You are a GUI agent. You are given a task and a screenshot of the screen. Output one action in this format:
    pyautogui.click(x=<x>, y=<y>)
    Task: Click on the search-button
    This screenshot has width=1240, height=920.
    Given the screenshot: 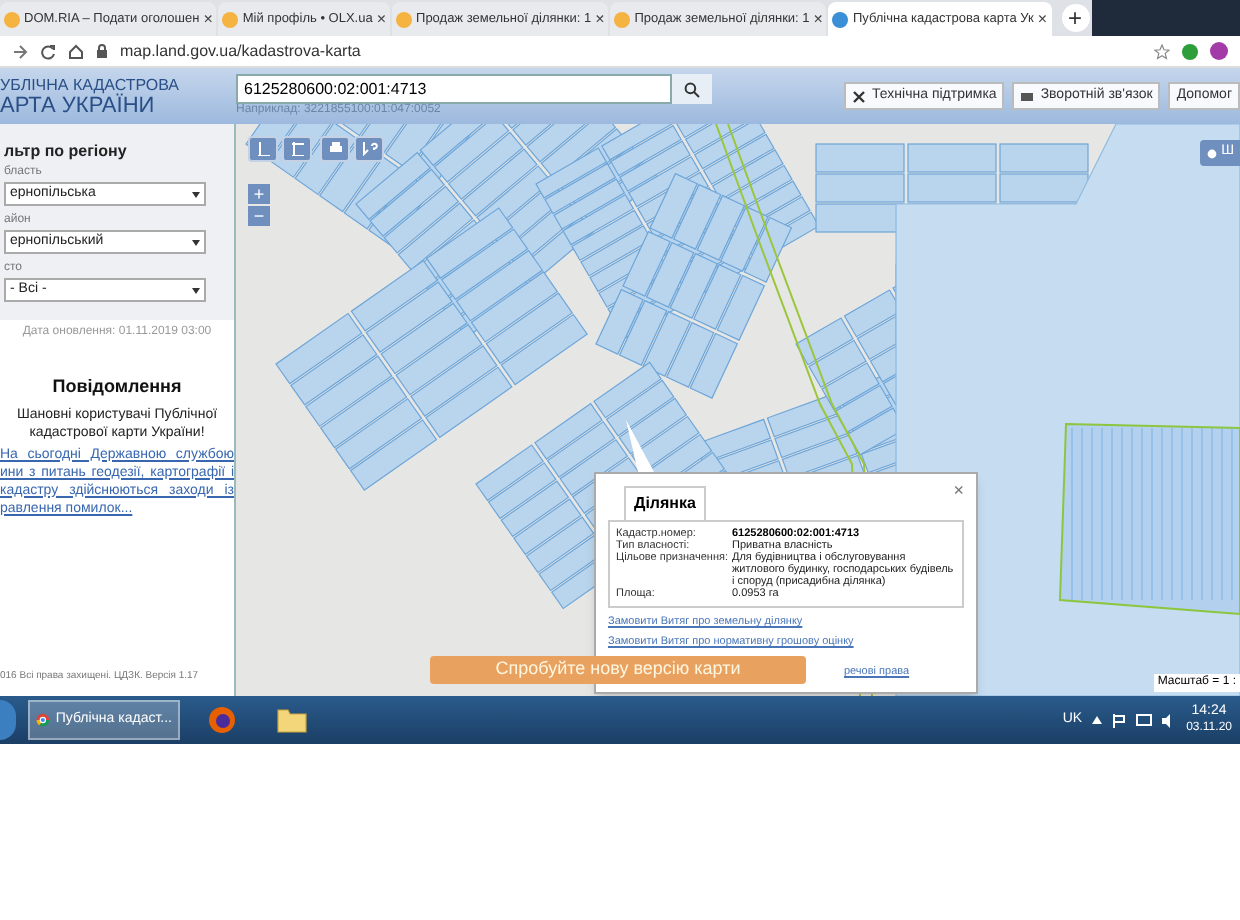 What is the action you would take?
    pyautogui.click(x=692, y=89)
    